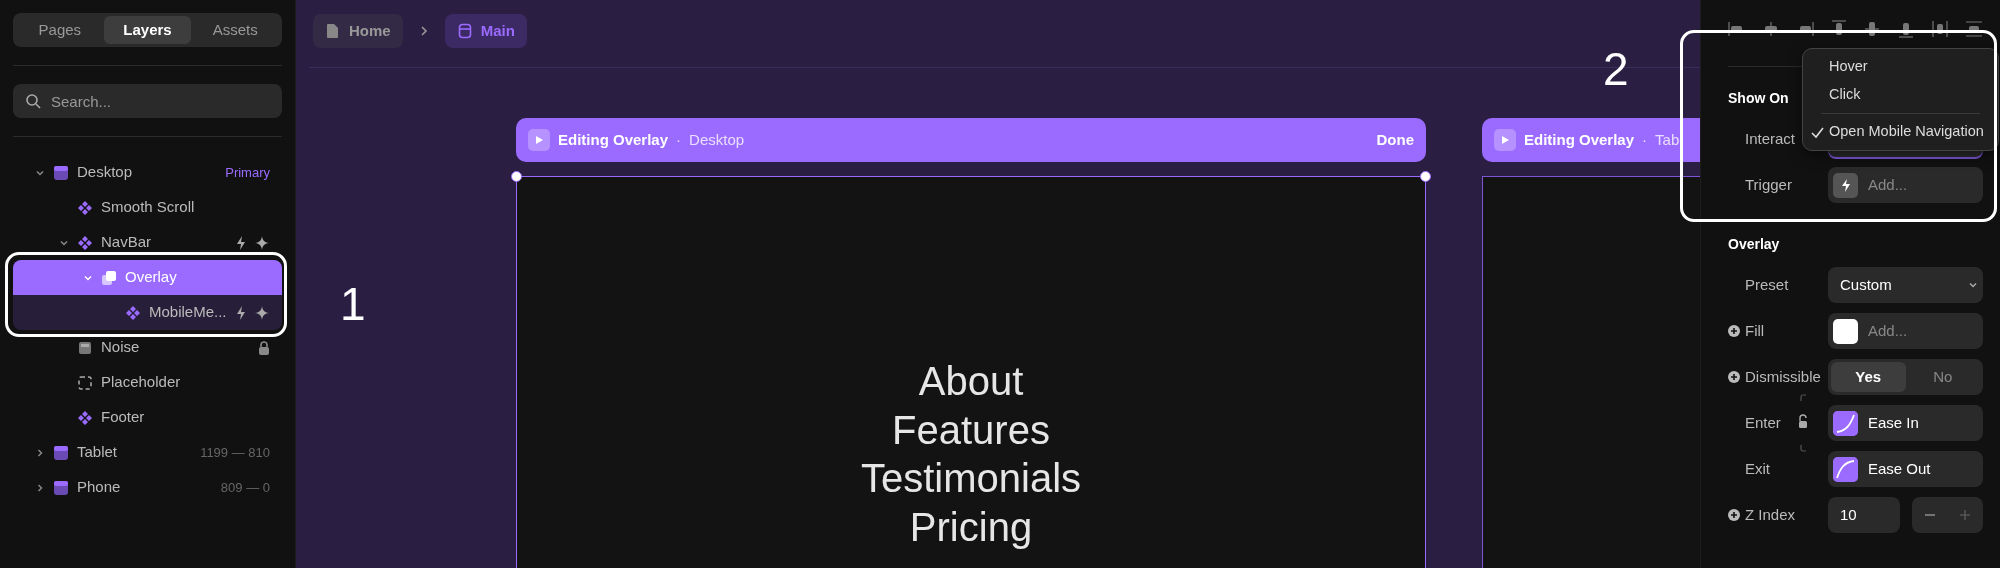 The height and width of the screenshot is (568, 2000). Describe the element at coordinates (123, 417) in the screenshot. I see `layer-name: Footer` at that location.